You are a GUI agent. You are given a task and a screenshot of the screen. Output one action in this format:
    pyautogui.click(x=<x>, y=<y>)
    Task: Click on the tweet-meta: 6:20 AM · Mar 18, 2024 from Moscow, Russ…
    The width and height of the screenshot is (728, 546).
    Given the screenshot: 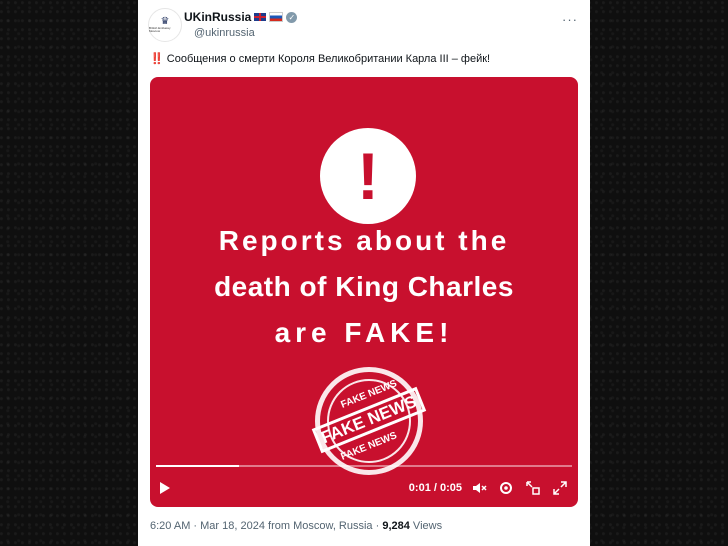 What is the action you would take?
    pyautogui.click(x=296, y=526)
    